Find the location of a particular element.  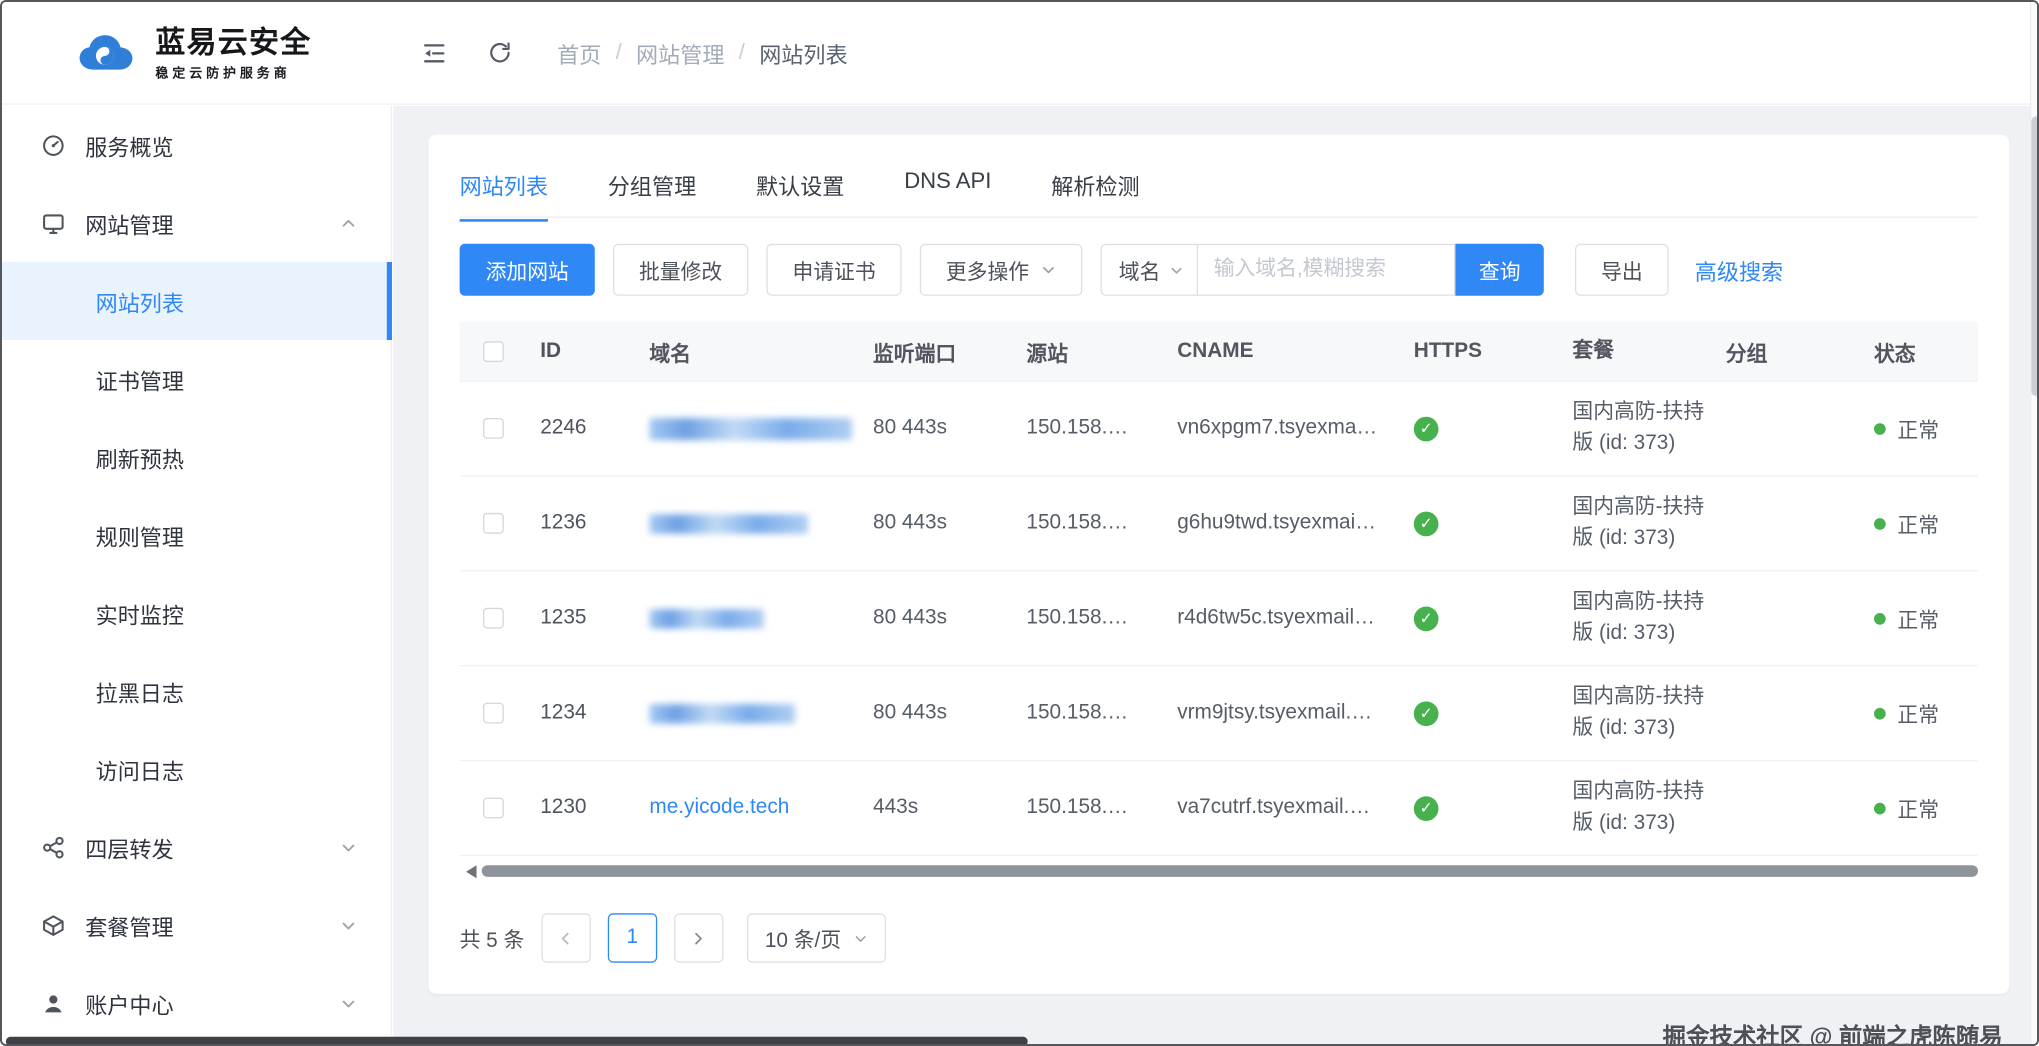

search-input is located at coordinates (1327, 269).